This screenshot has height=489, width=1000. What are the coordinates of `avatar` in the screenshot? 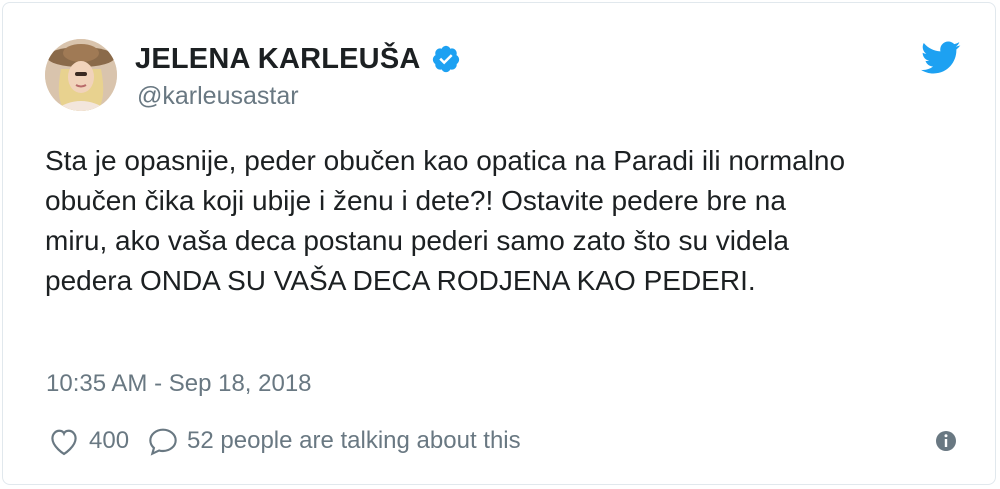 It's located at (81, 75).